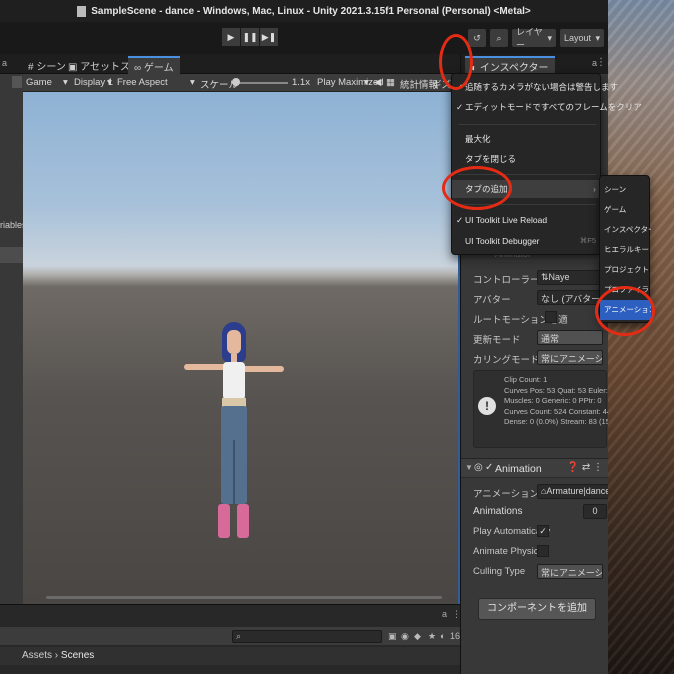 This screenshot has height=674, width=674. I want to click on character-top, so click(234, 381).